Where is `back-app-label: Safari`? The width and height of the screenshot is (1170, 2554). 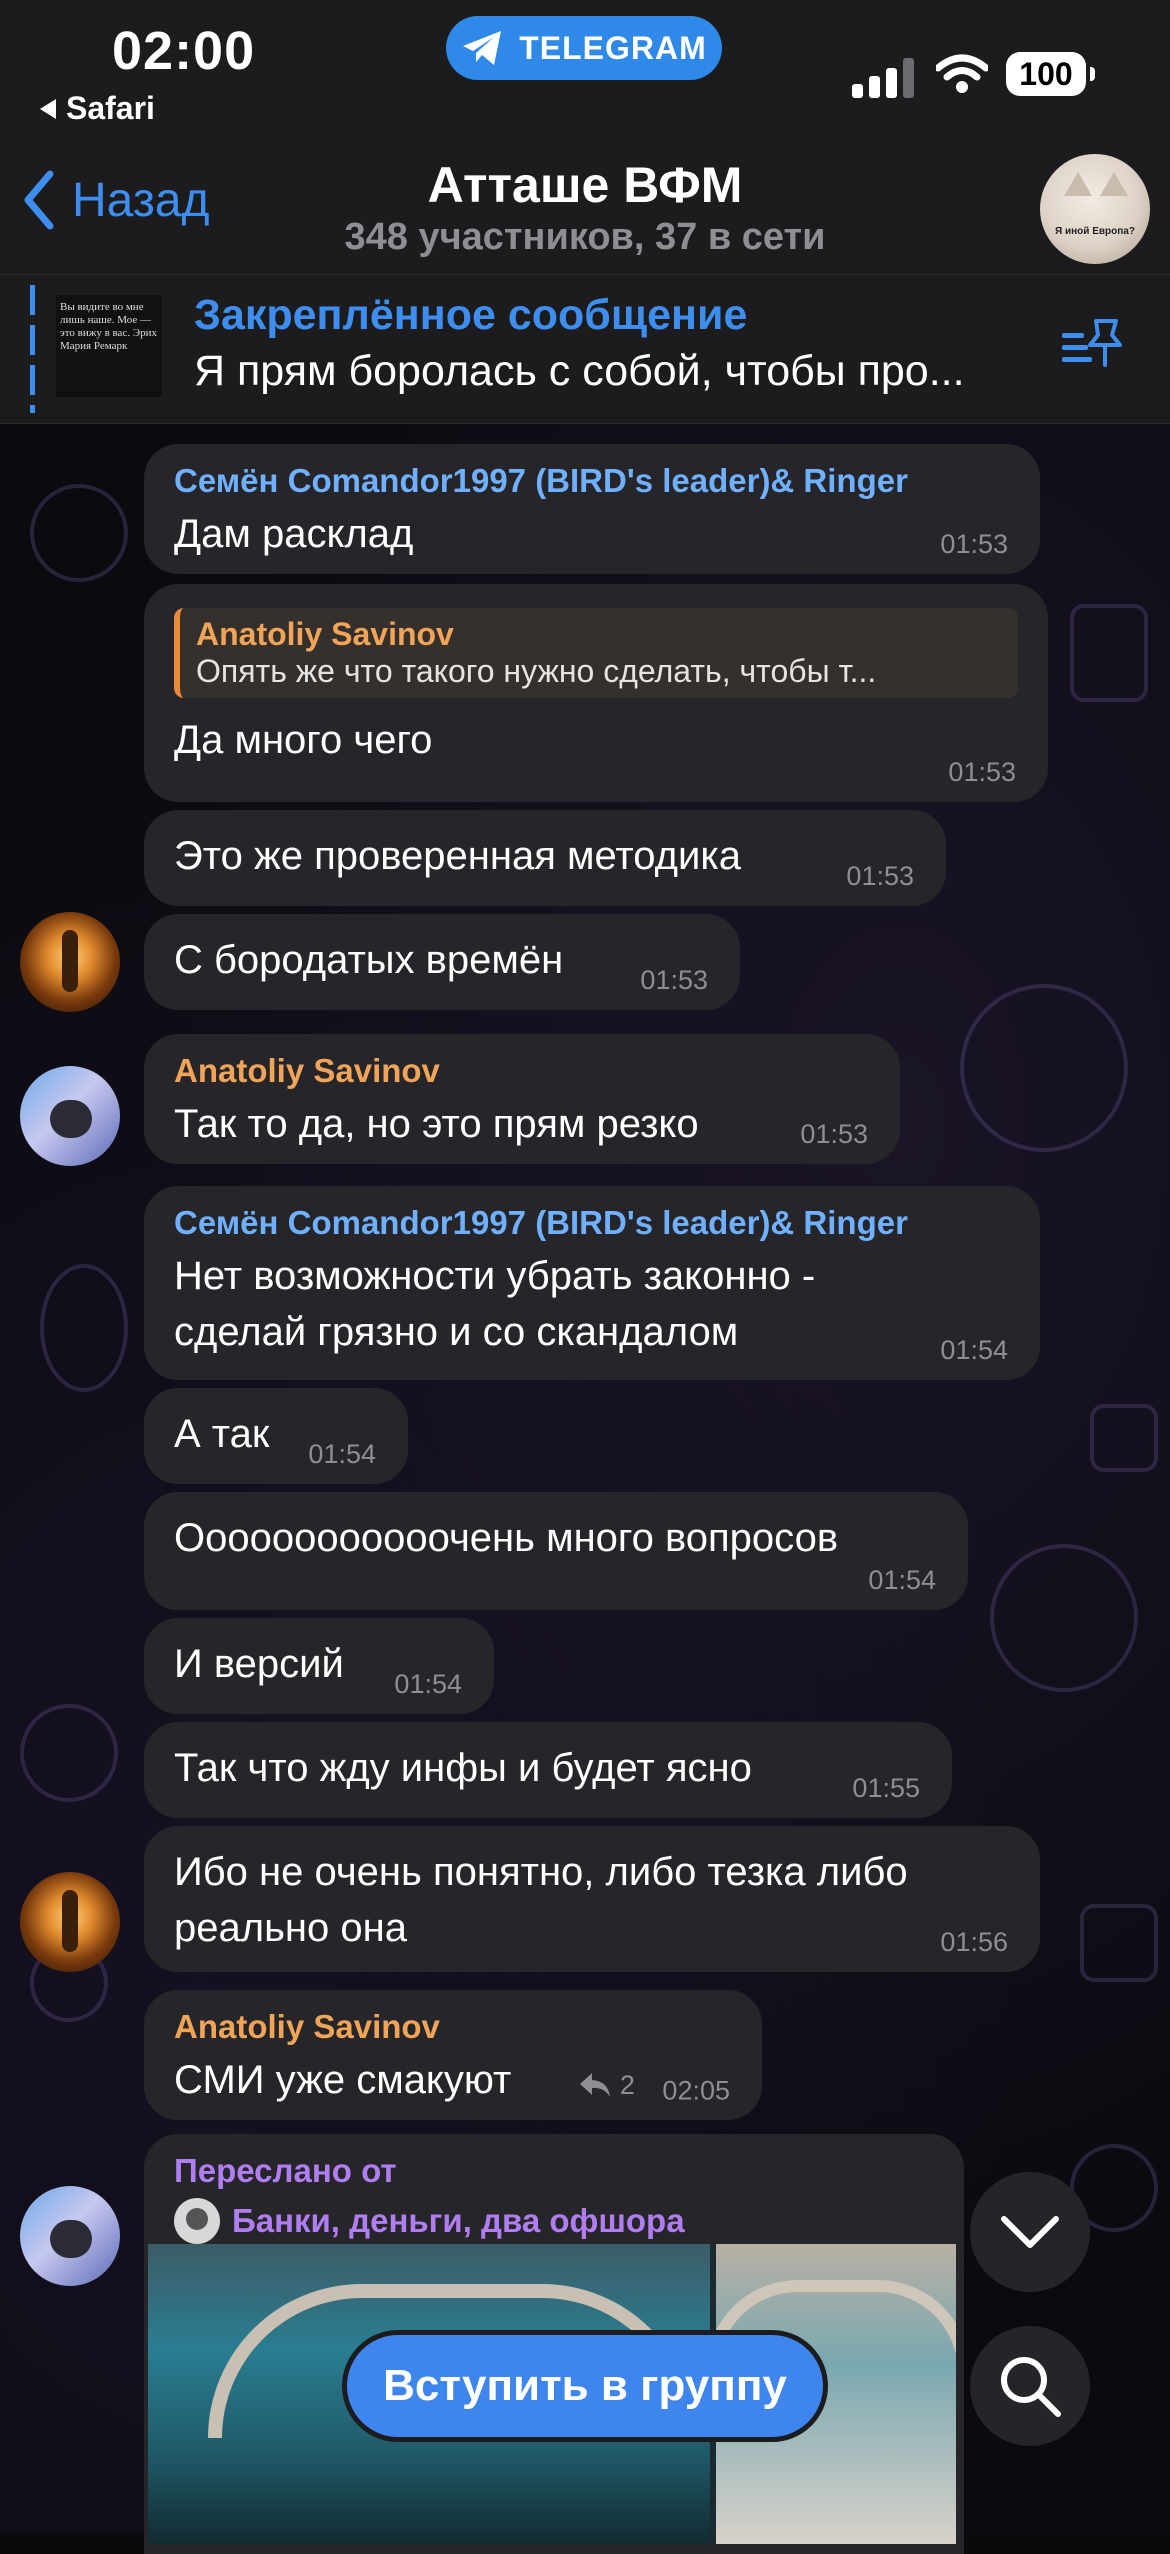 back-app-label: Safari is located at coordinates (110, 108).